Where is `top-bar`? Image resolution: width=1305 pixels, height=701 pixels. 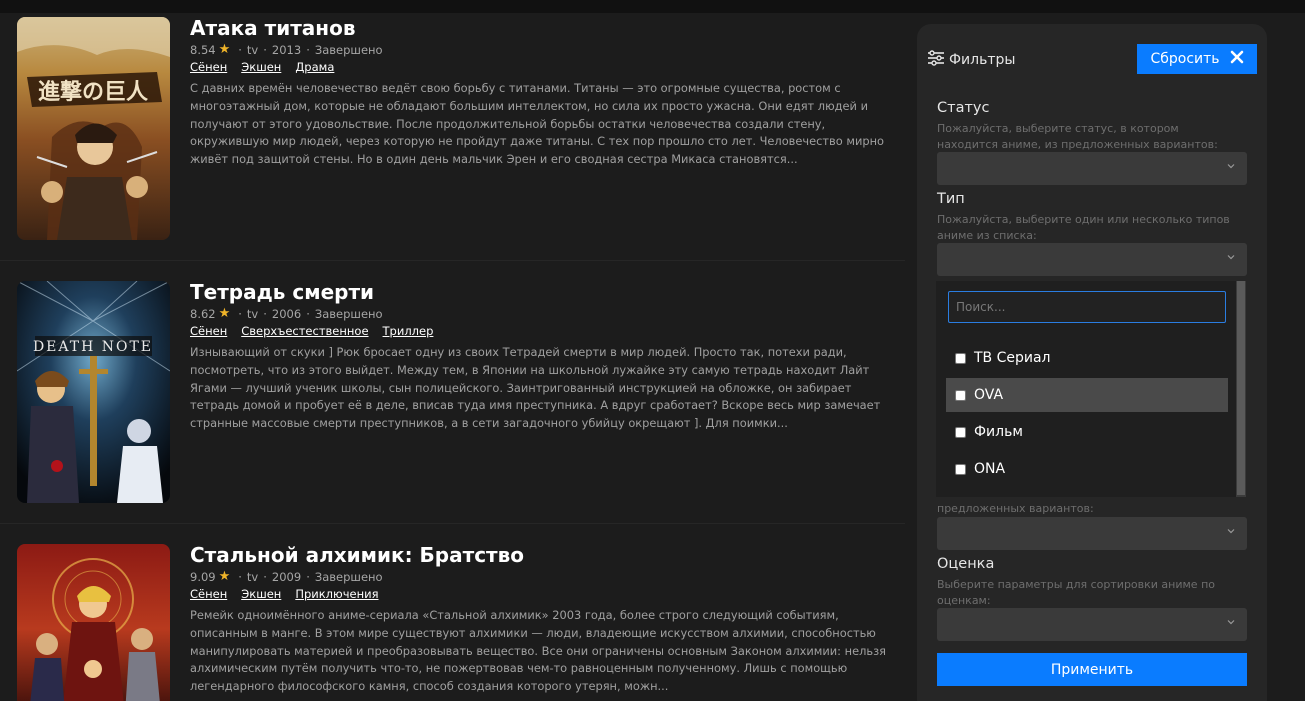
top-bar is located at coordinates (652, 6).